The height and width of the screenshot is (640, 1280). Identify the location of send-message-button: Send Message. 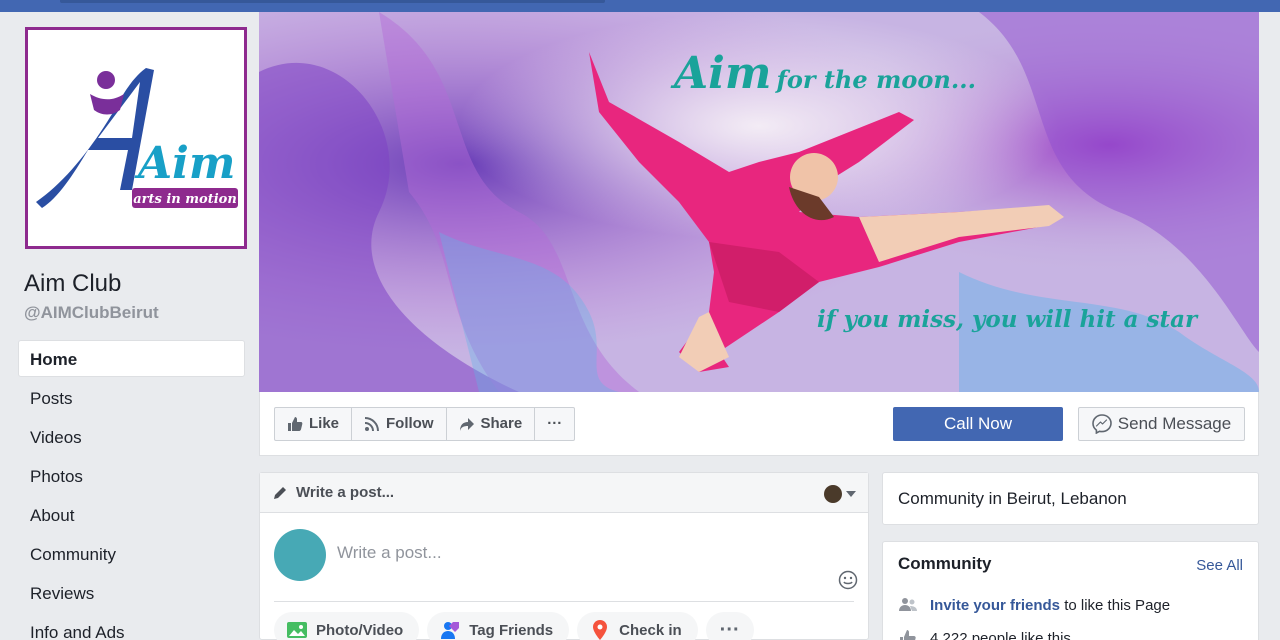
(1161, 424).